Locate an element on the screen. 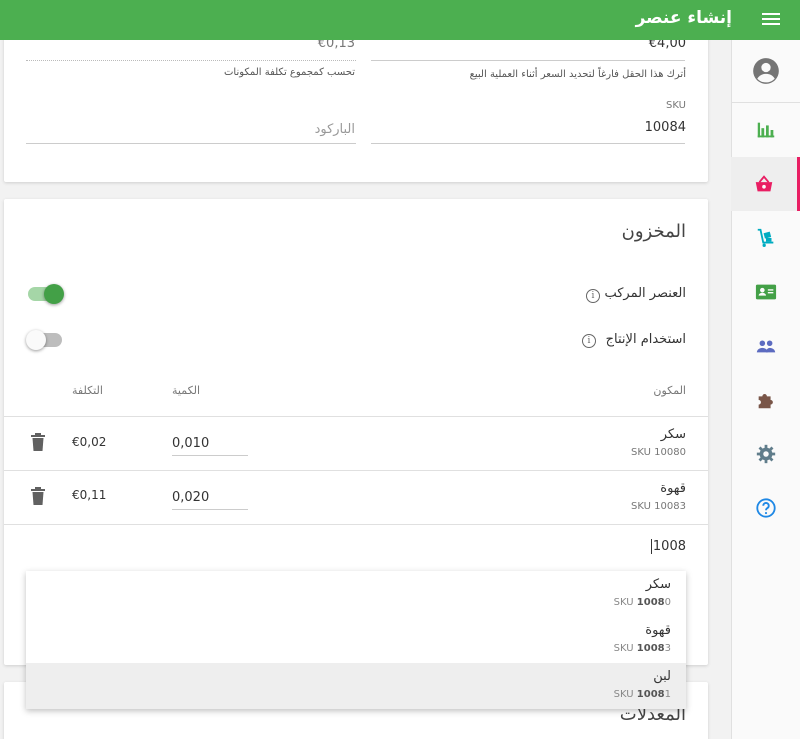  integrations-icon is located at coordinates (765, 401).